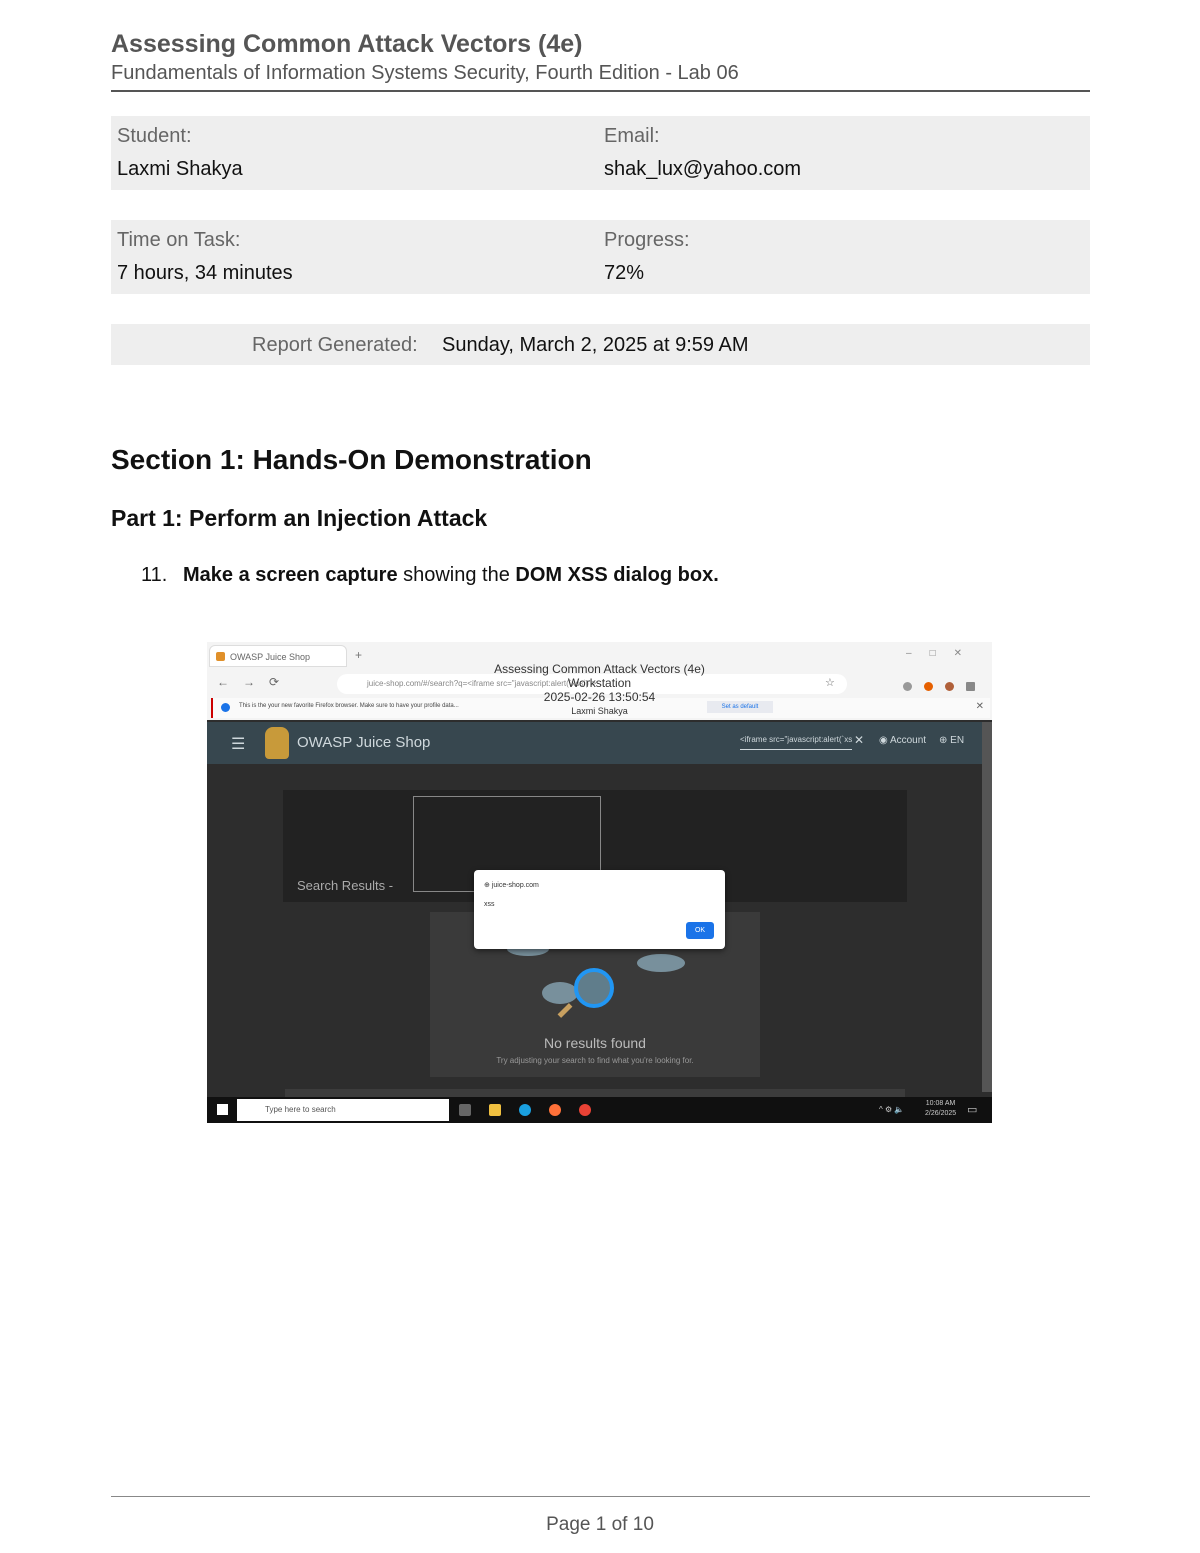  Describe the element at coordinates (299, 518) in the screenshot. I see `part-heading: Part 1: Perform an Injection Attack` at that location.